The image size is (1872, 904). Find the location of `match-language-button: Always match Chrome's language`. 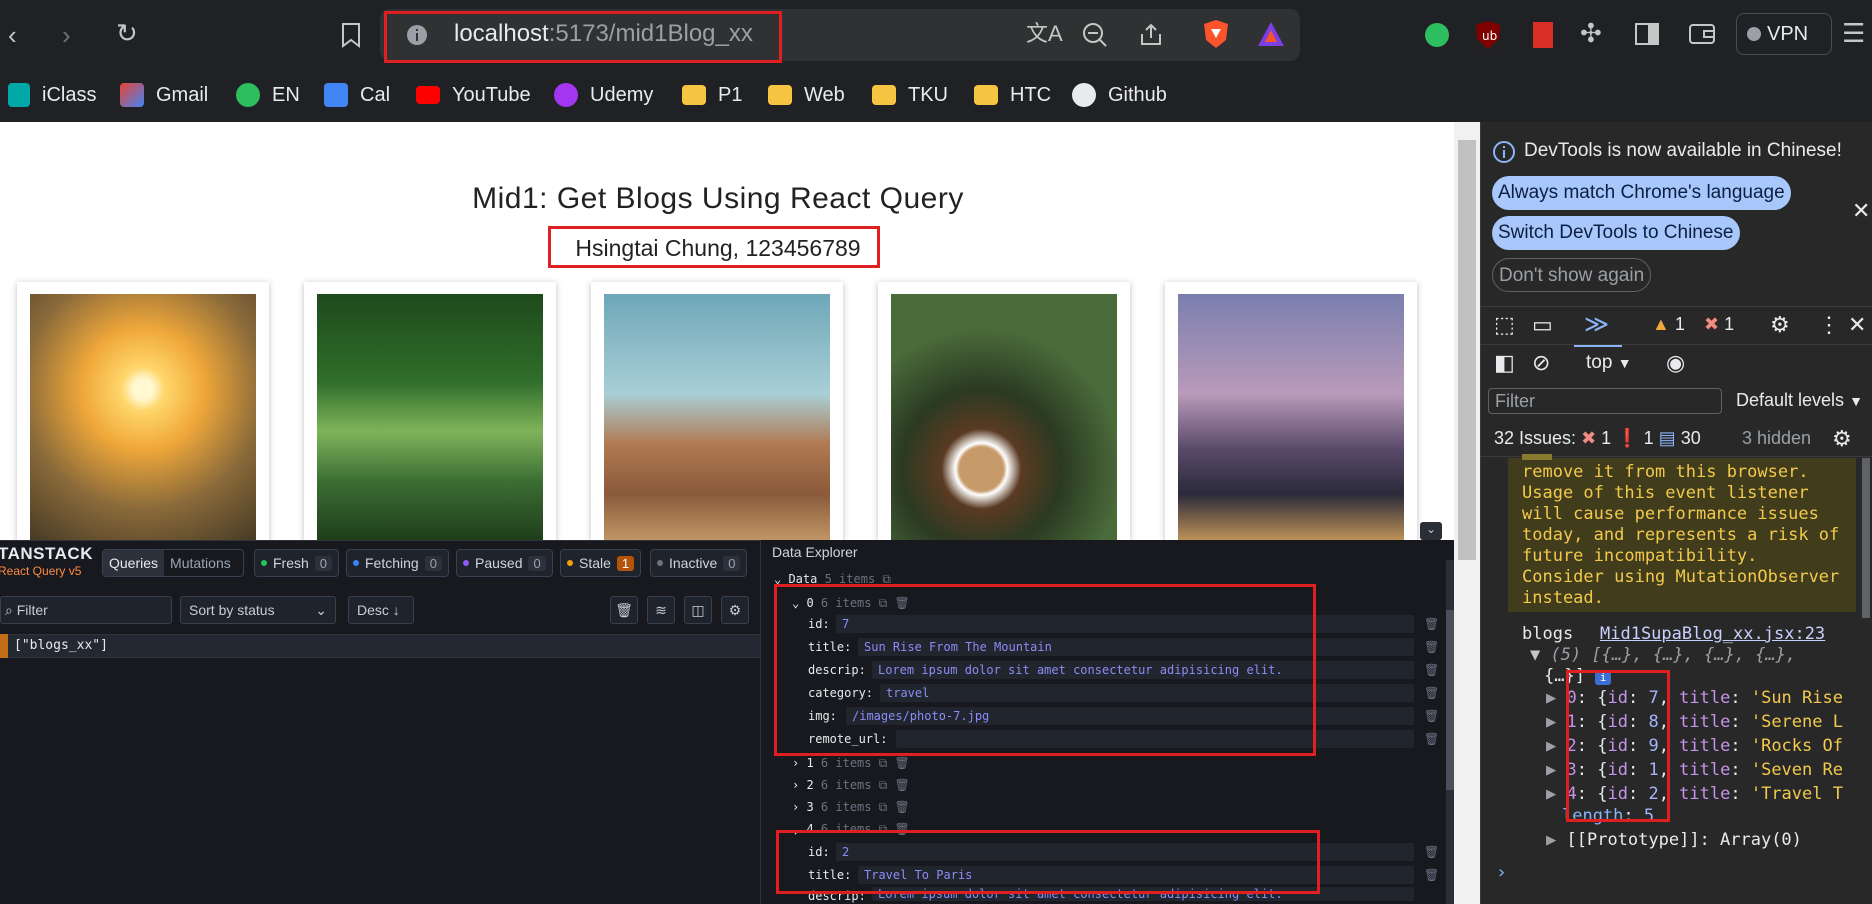

match-language-button: Always match Chrome's language is located at coordinates (1641, 193).